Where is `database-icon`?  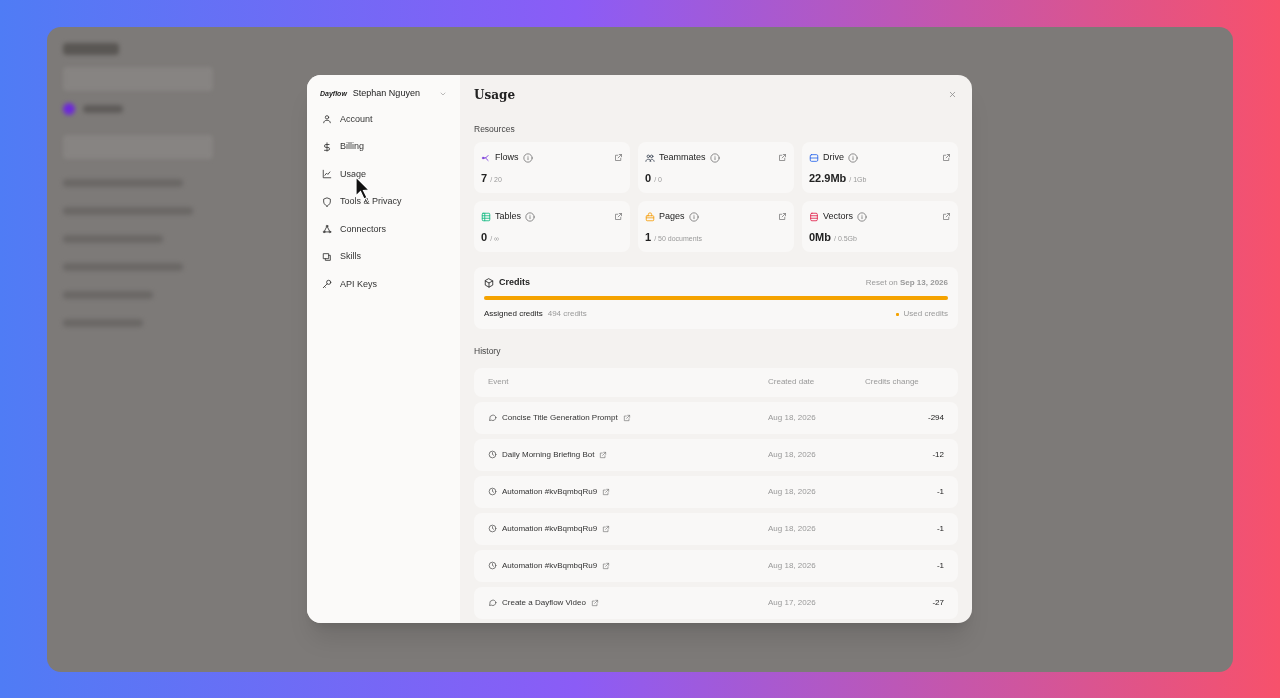 database-icon is located at coordinates (814, 216).